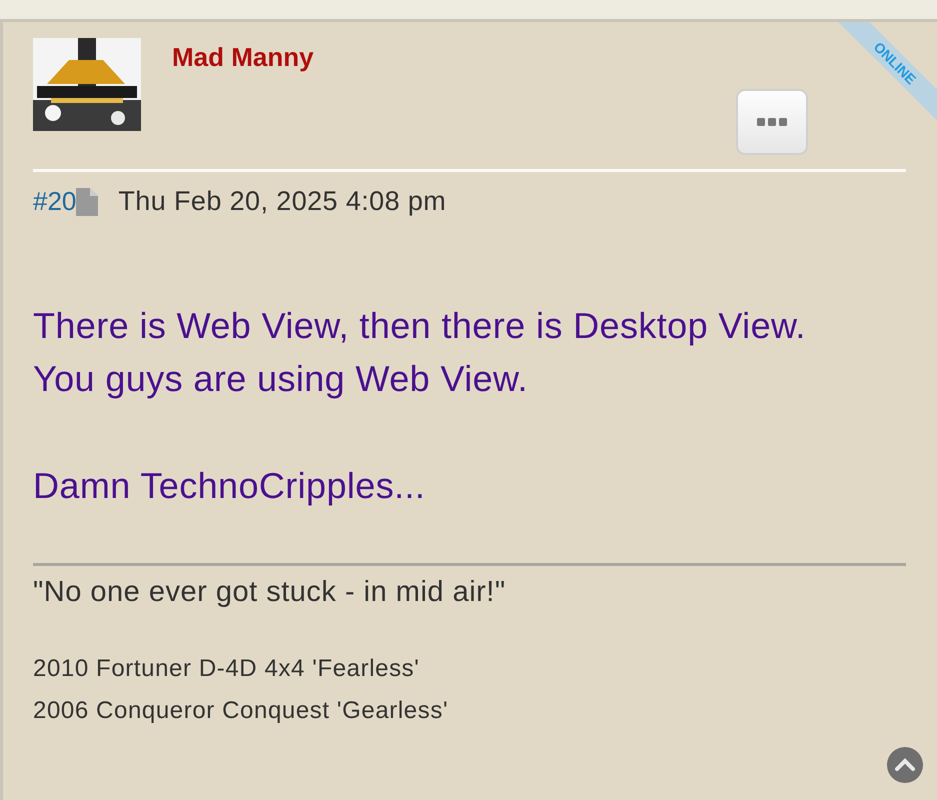  Describe the element at coordinates (243, 57) in the screenshot. I see `author-name: Mad Manny` at that location.